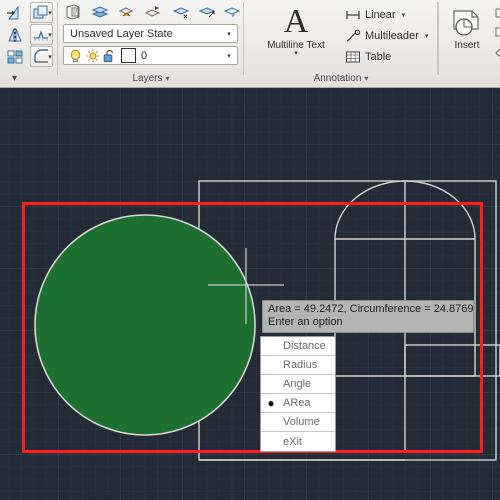  Describe the element at coordinates (438, 38) in the screenshot. I see `panel-divider` at that location.